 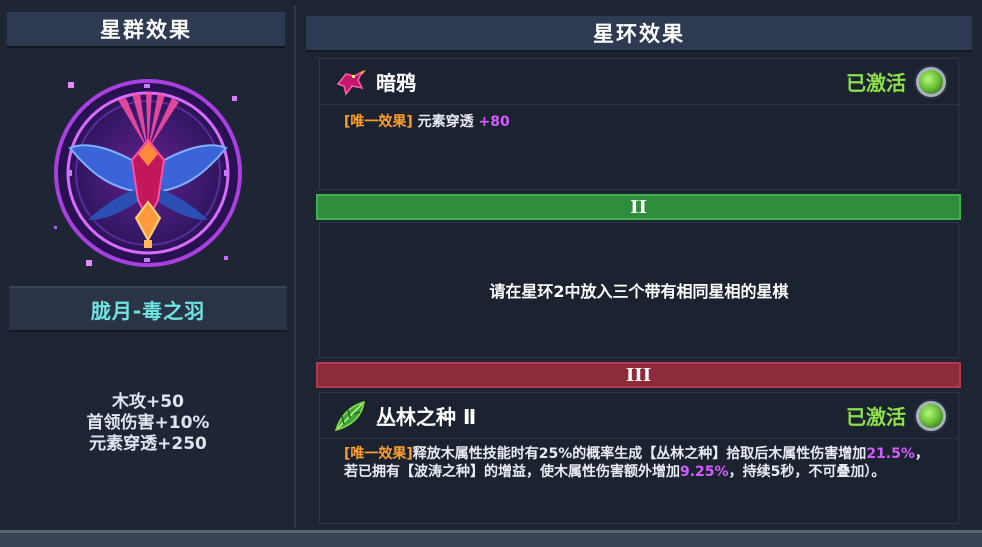 I want to click on ring1-effect-description: [唯一效果] 元素穿透 +80, so click(x=639, y=118).